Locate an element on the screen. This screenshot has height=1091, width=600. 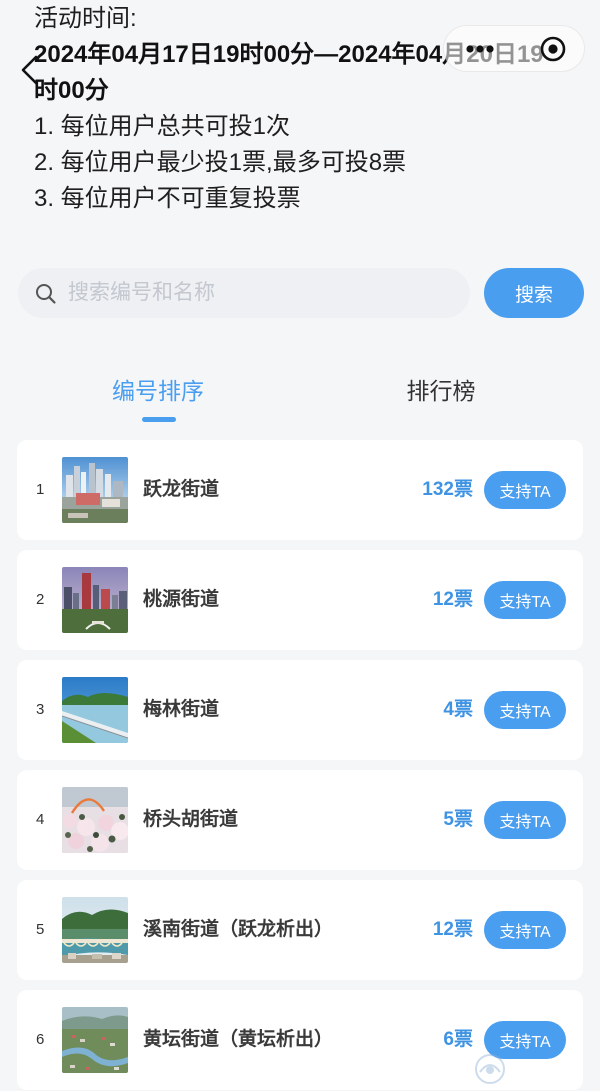
rule-line: 3. 每位用户不可重复投票 is located at coordinates (167, 198).